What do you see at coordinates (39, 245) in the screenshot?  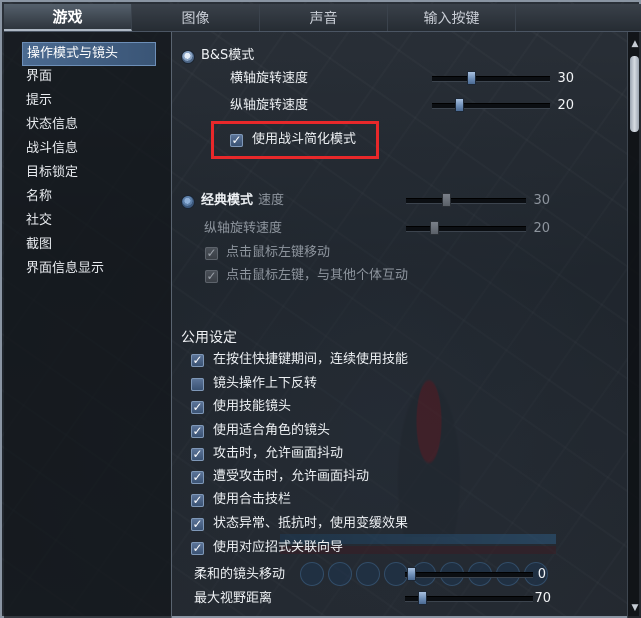 I see `sidebar-item-screenshot: 截图` at bounding box center [39, 245].